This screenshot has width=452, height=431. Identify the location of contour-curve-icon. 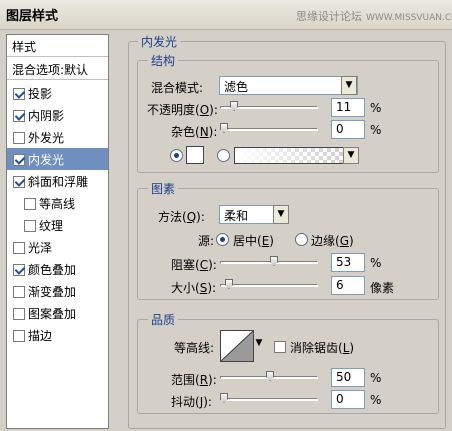
(237, 346).